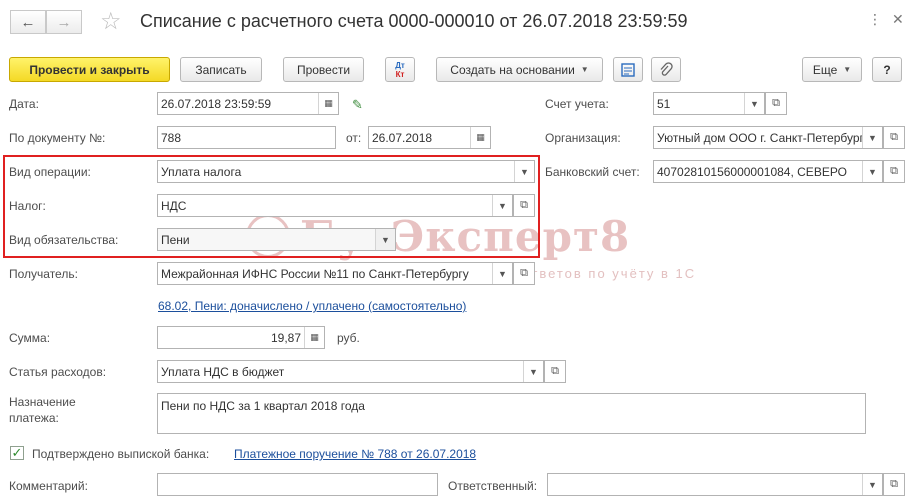 The height and width of the screenshot is (503, 915). I want to click on approval-icon: ✎, so click(357, 105).